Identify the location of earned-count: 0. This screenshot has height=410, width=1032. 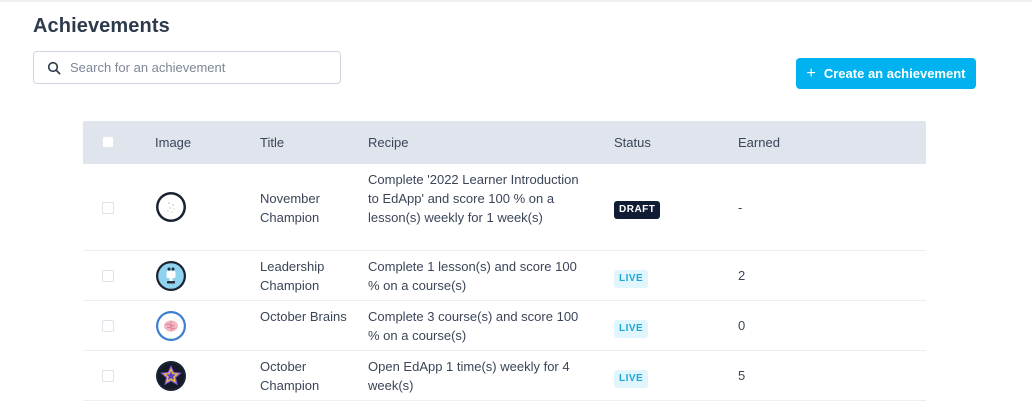
(742, 325).